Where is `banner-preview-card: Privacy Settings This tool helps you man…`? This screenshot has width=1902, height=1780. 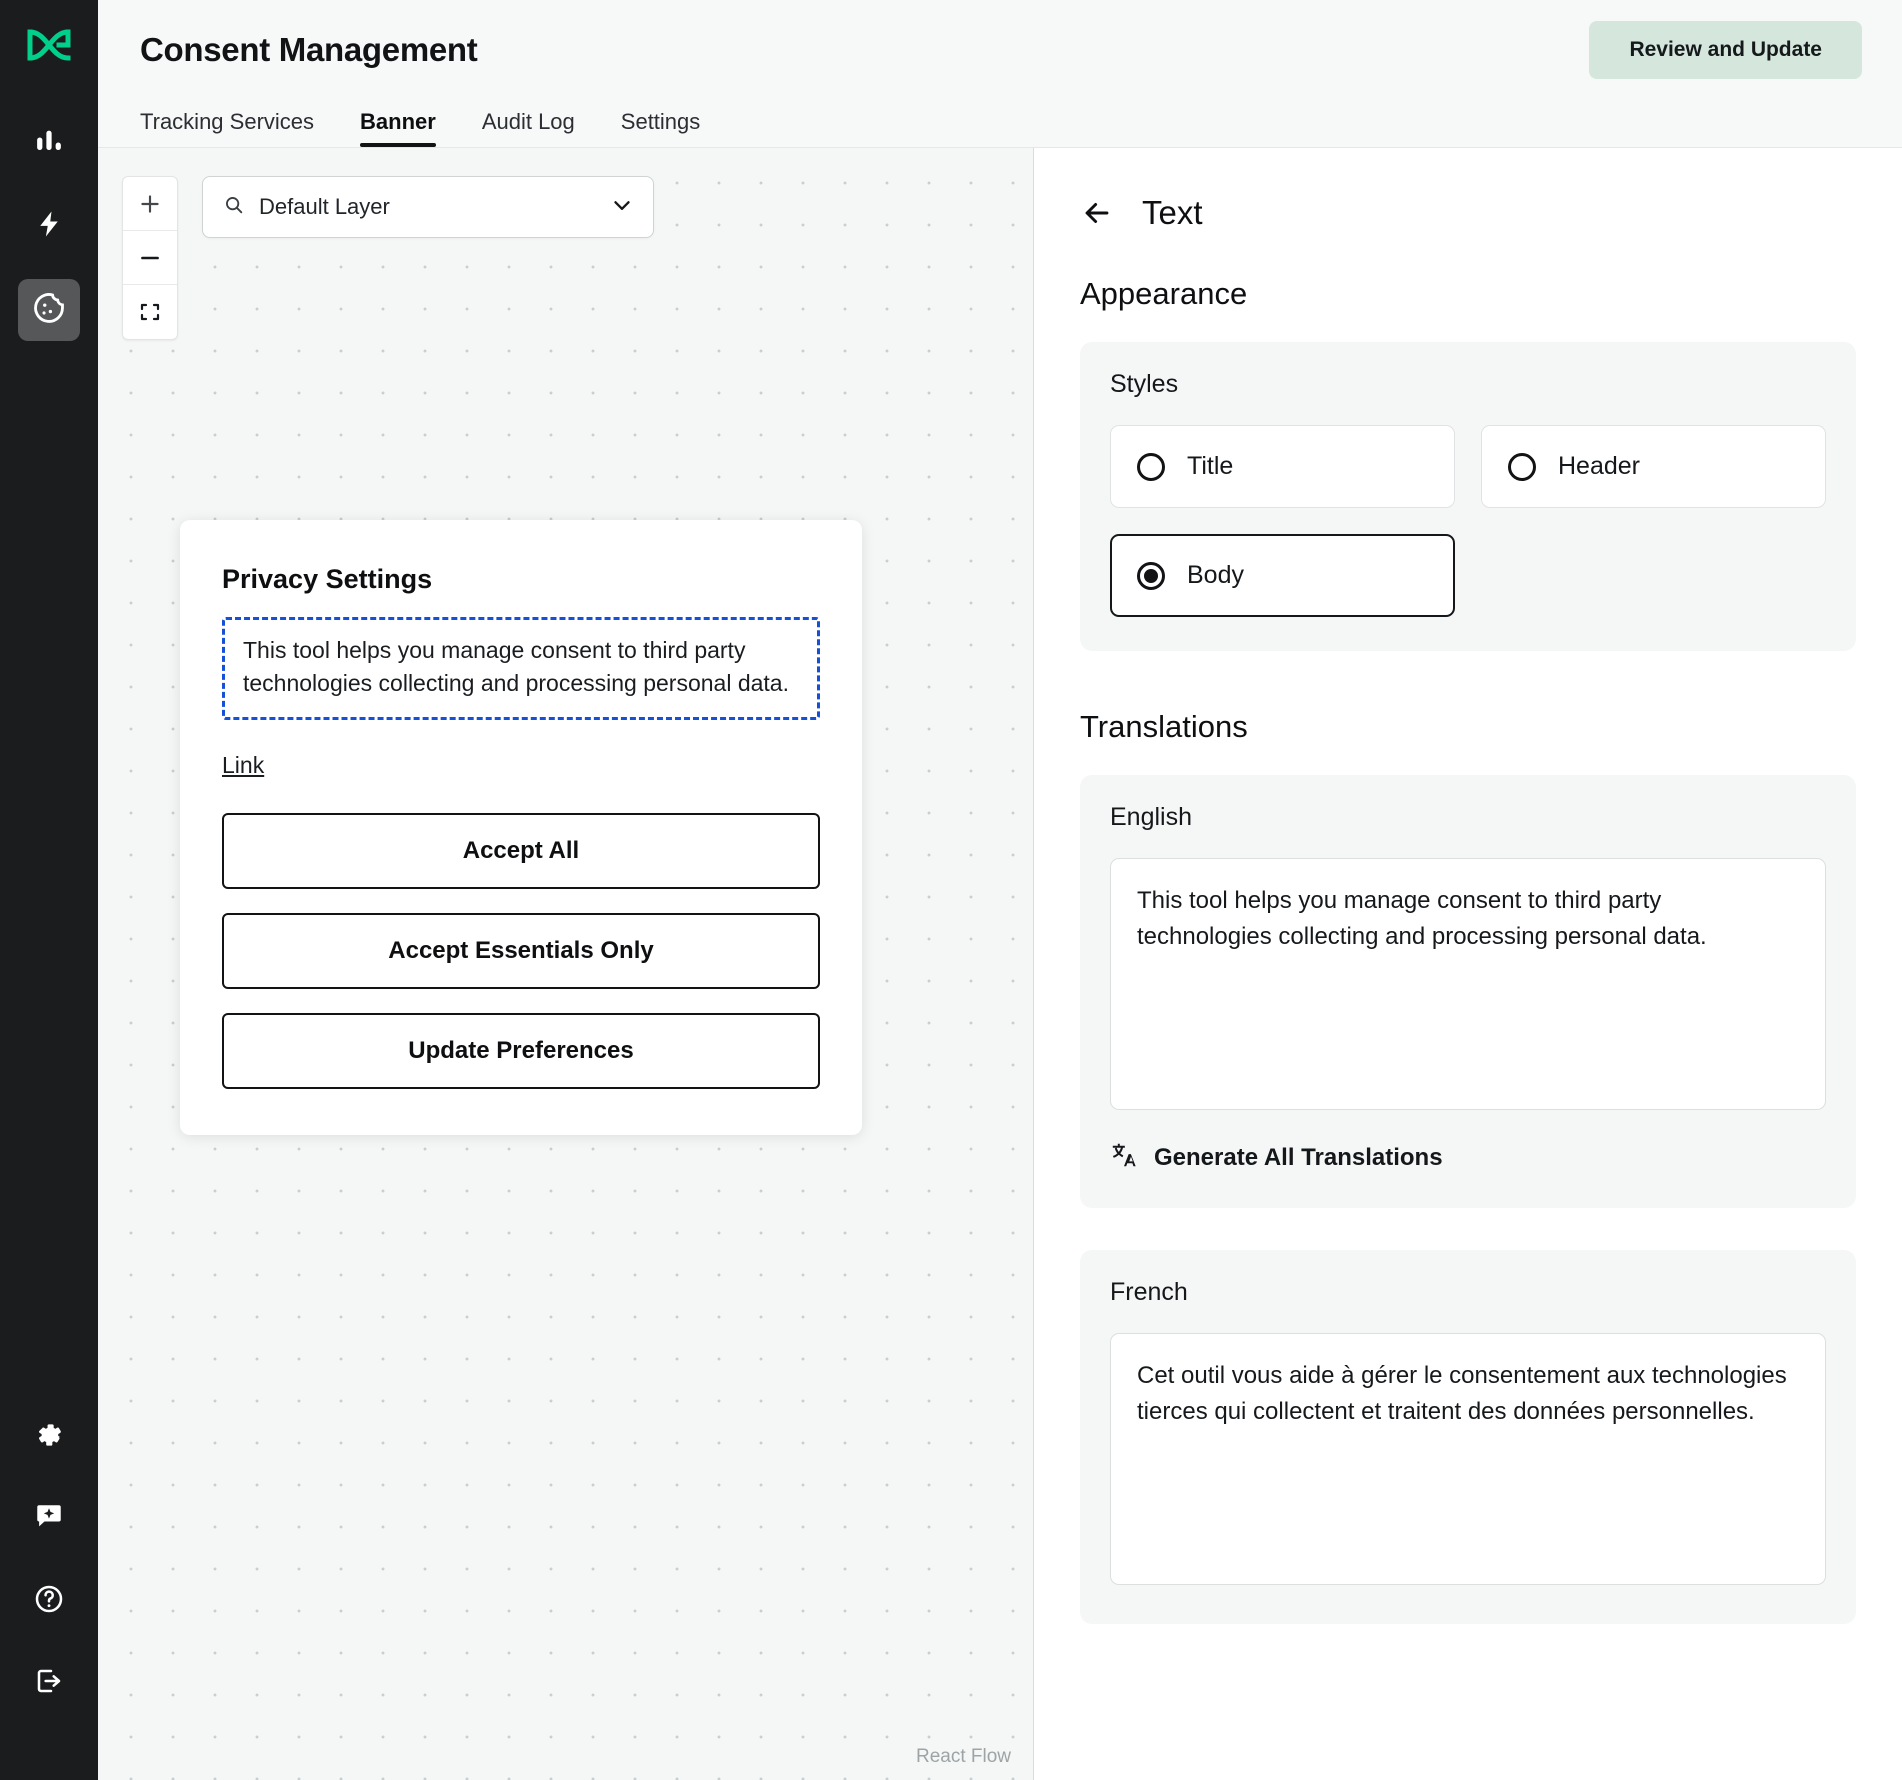 banner-preview-card: Privacy Settings This tool helps you man… is located at coordinates (521, 827).